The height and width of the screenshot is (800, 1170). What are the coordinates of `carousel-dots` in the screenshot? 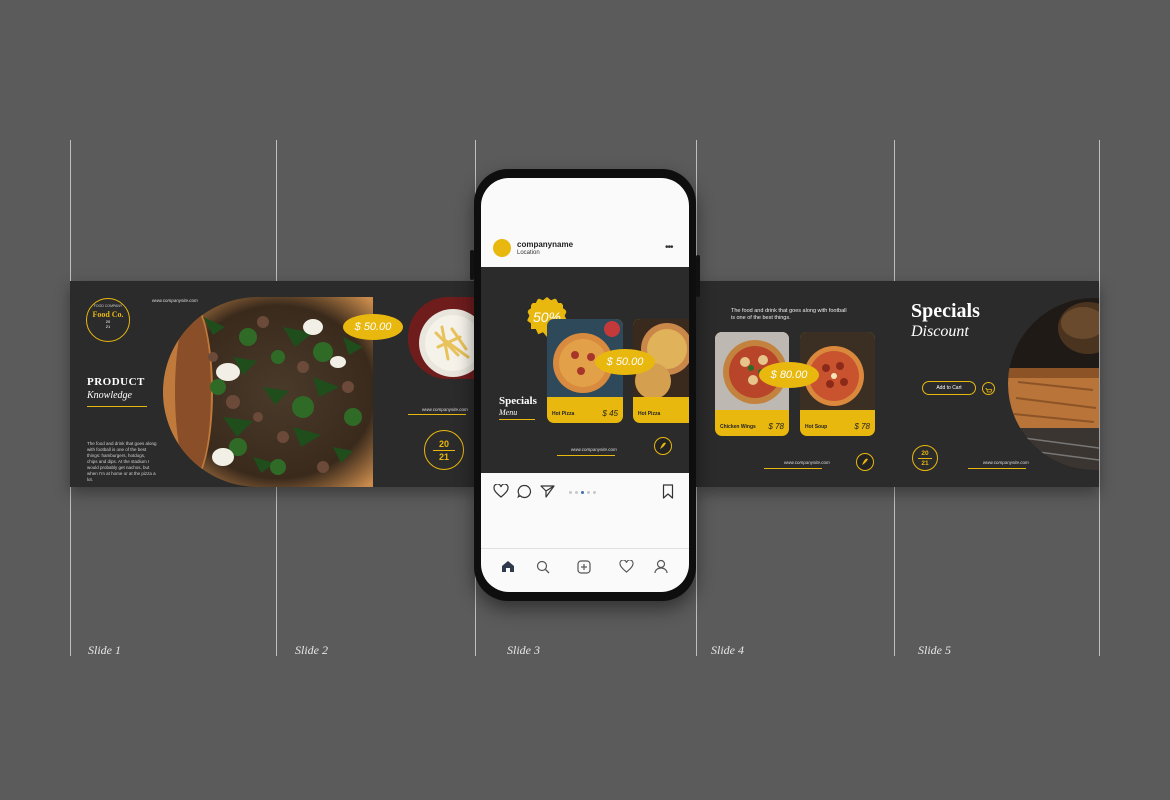 It's located at (582, 492).